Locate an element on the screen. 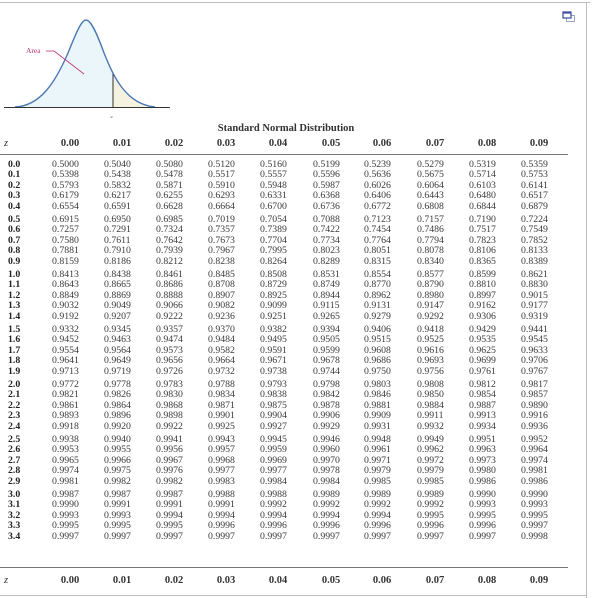 The image size is (595, 598). probability-cell: 0.9922 is located at coordinates (169, 426).